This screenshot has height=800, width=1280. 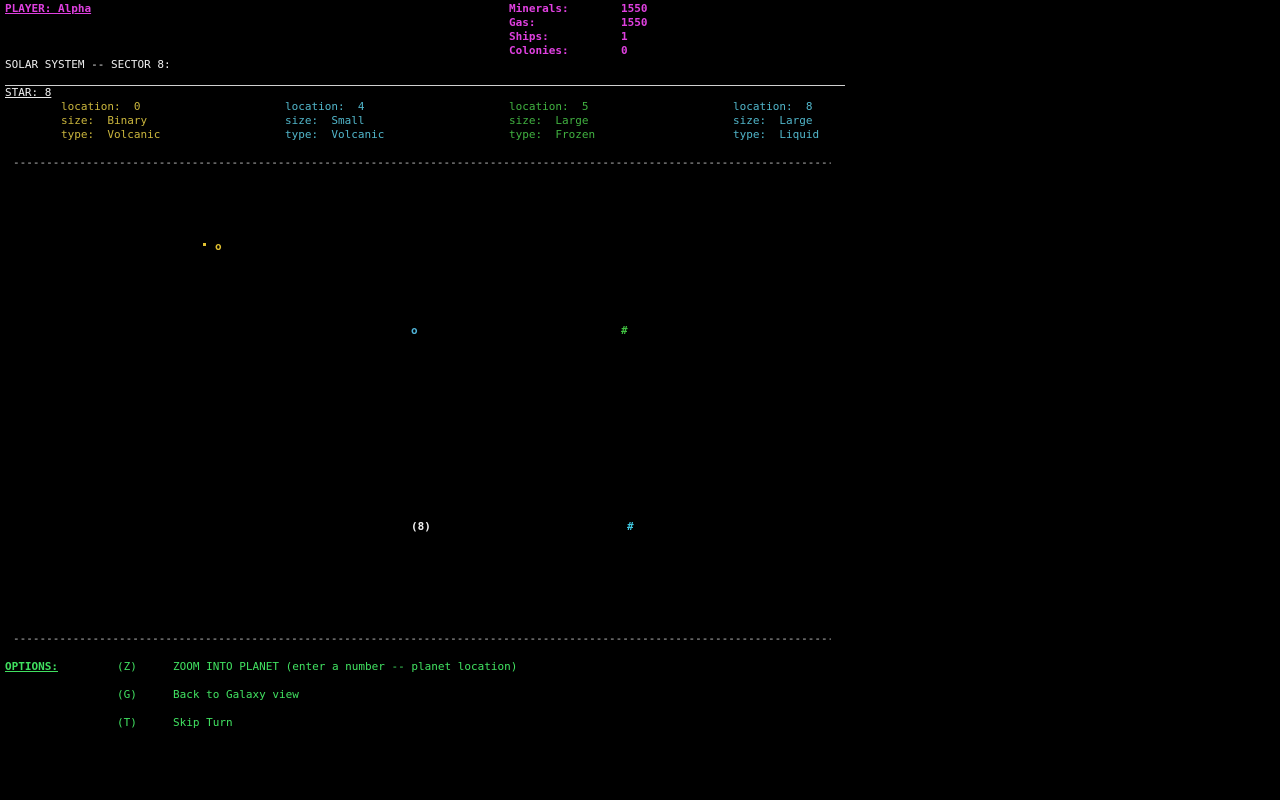 What do you see at coordinates (522, 22) in the screenshot?
I see `resource-label-gas: Gas:` at bounding box center [522, 22].